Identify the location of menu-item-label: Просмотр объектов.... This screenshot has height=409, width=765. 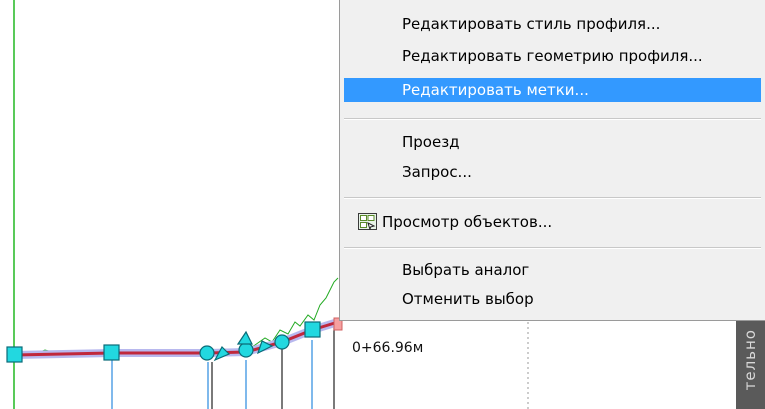
(467, 222).